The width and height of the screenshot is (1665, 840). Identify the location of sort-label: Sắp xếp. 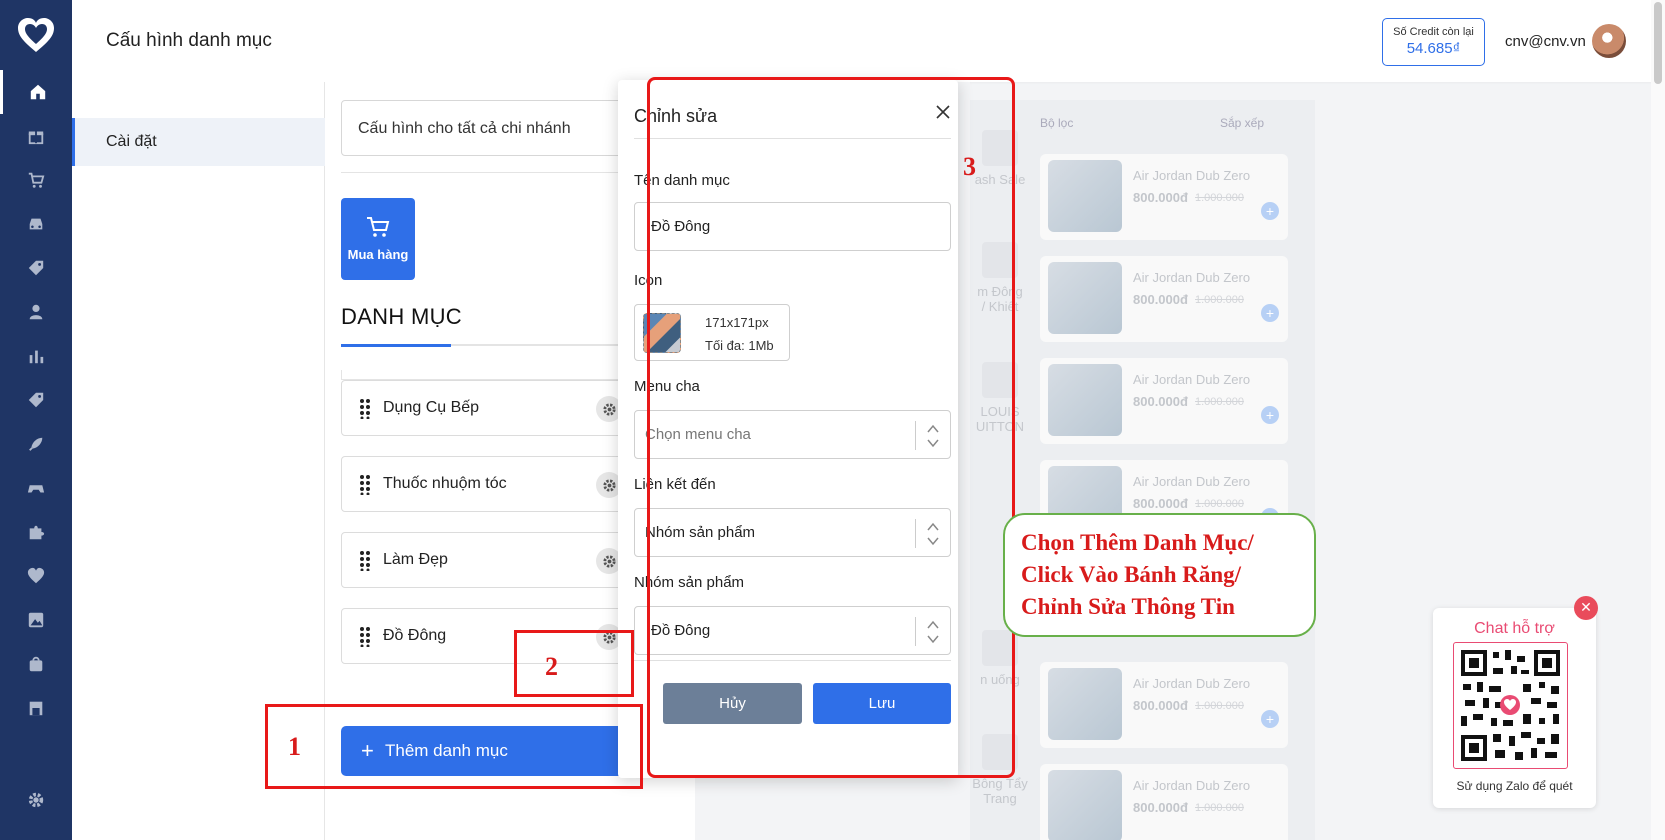
(1242, 123).